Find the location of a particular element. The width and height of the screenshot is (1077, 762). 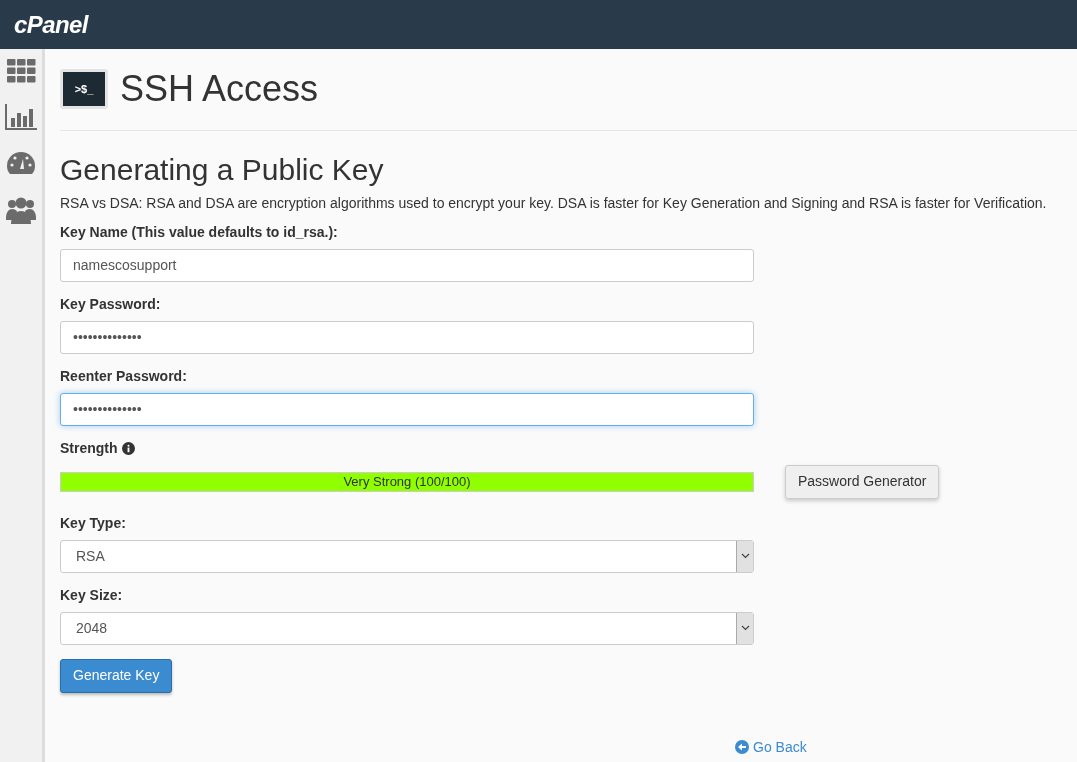

input-field: namescosupport is located at coordinates (407, 265).